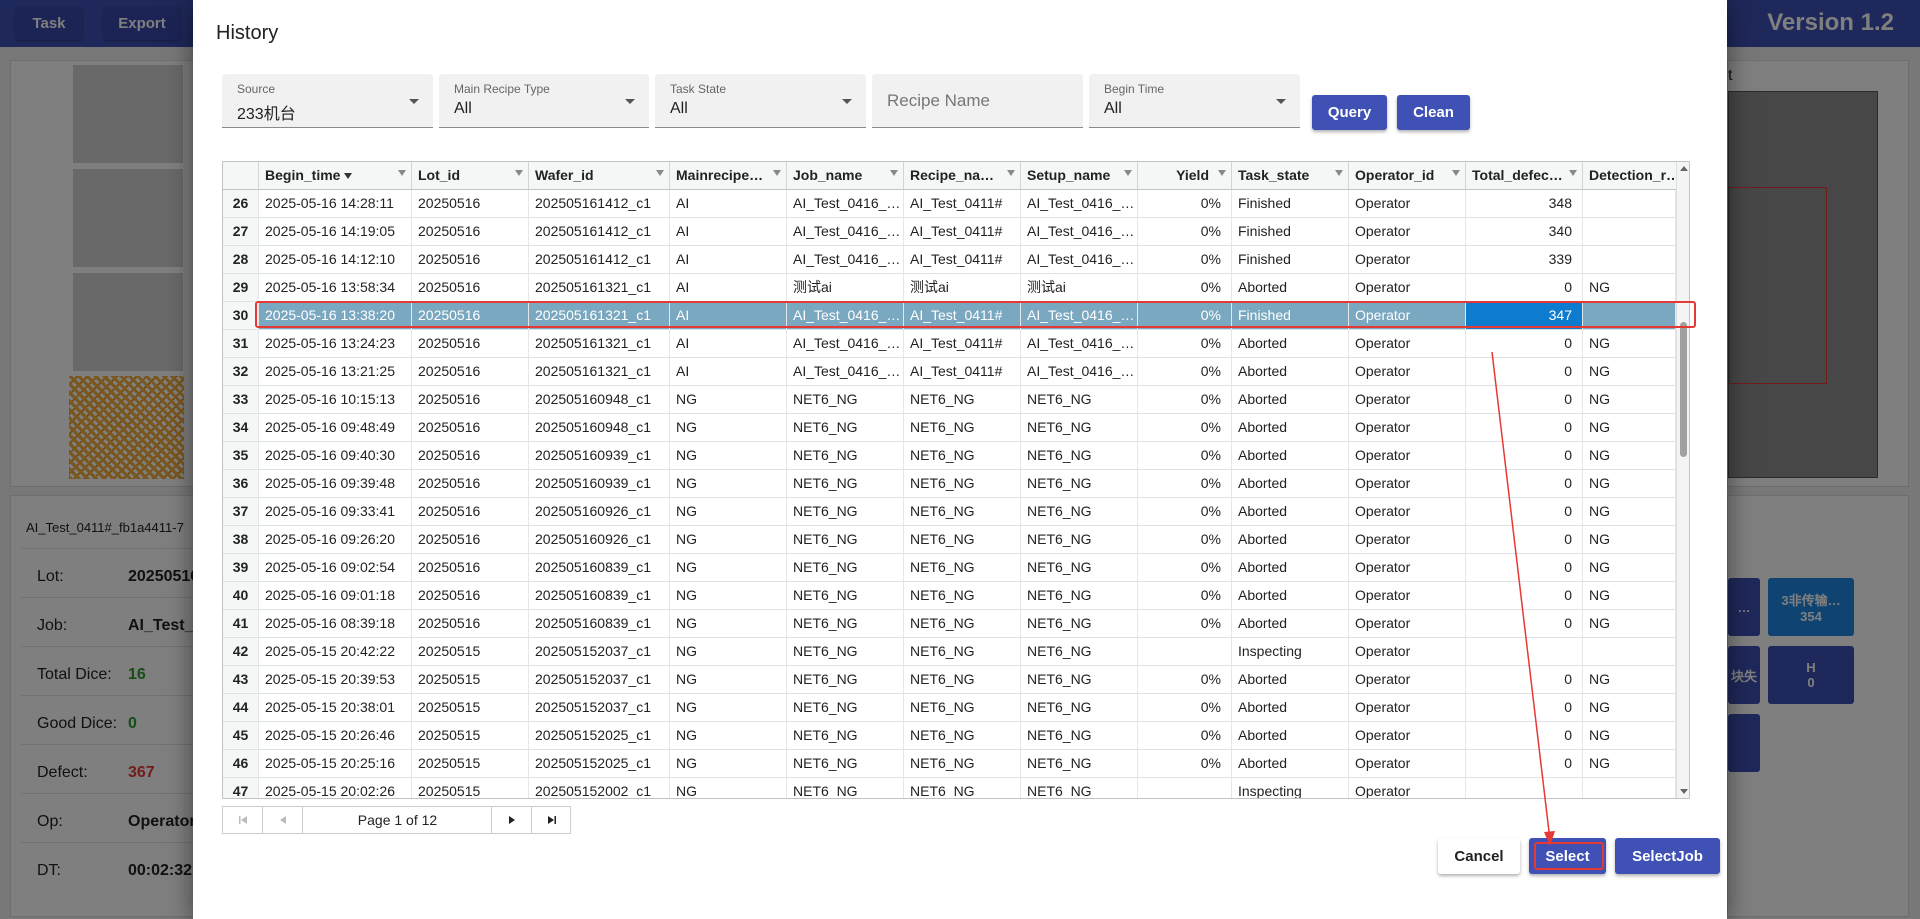 This screenshot has width=1920, height=919. What do you see at coordinates (335, 343) in the screenshot?
I see `begin-time-cell: 2025-05-16 13:24:23` at bounding box center [335, 343].